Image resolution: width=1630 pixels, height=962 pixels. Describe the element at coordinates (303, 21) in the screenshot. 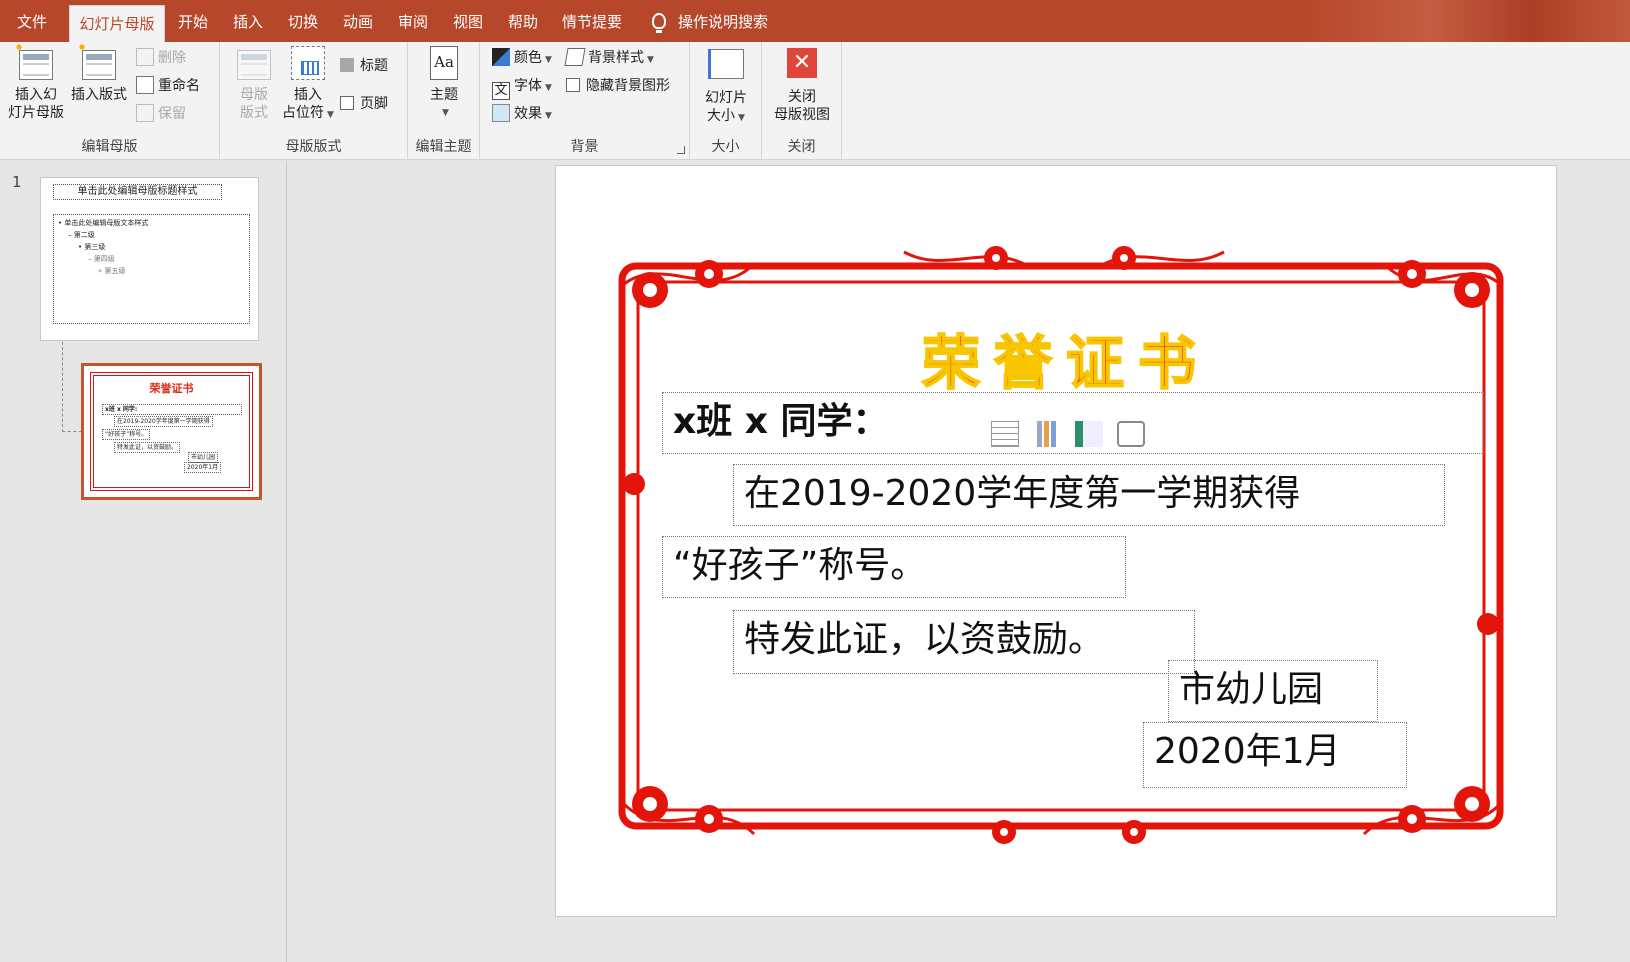

I see `tab-transitions: 切换` at that location.